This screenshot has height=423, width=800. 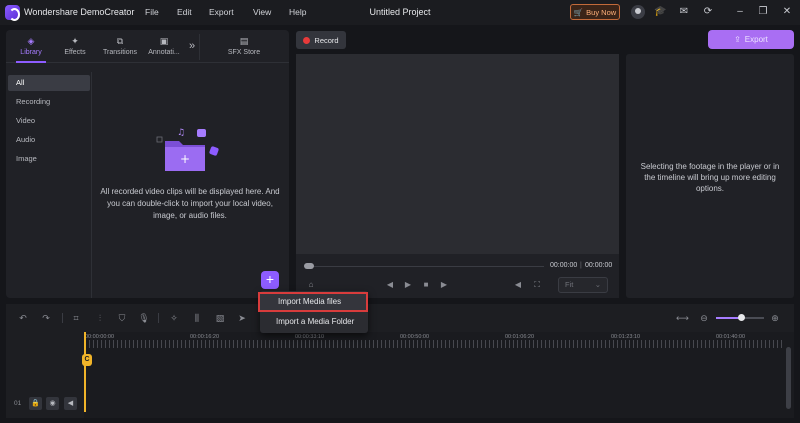 I want to click on export-button: ⇪ Export, so click(x=751, y=39).